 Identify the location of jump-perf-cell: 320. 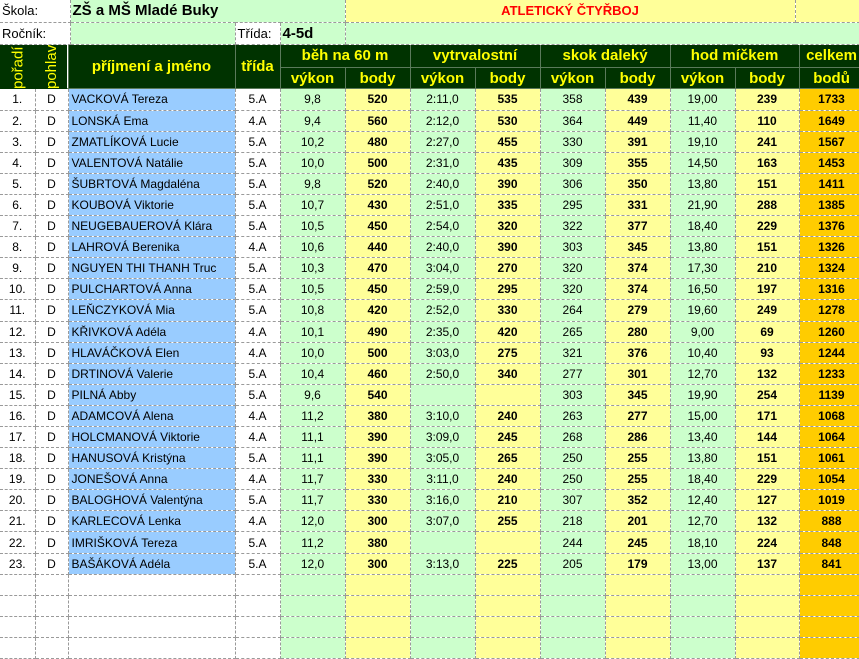
(573, 289).